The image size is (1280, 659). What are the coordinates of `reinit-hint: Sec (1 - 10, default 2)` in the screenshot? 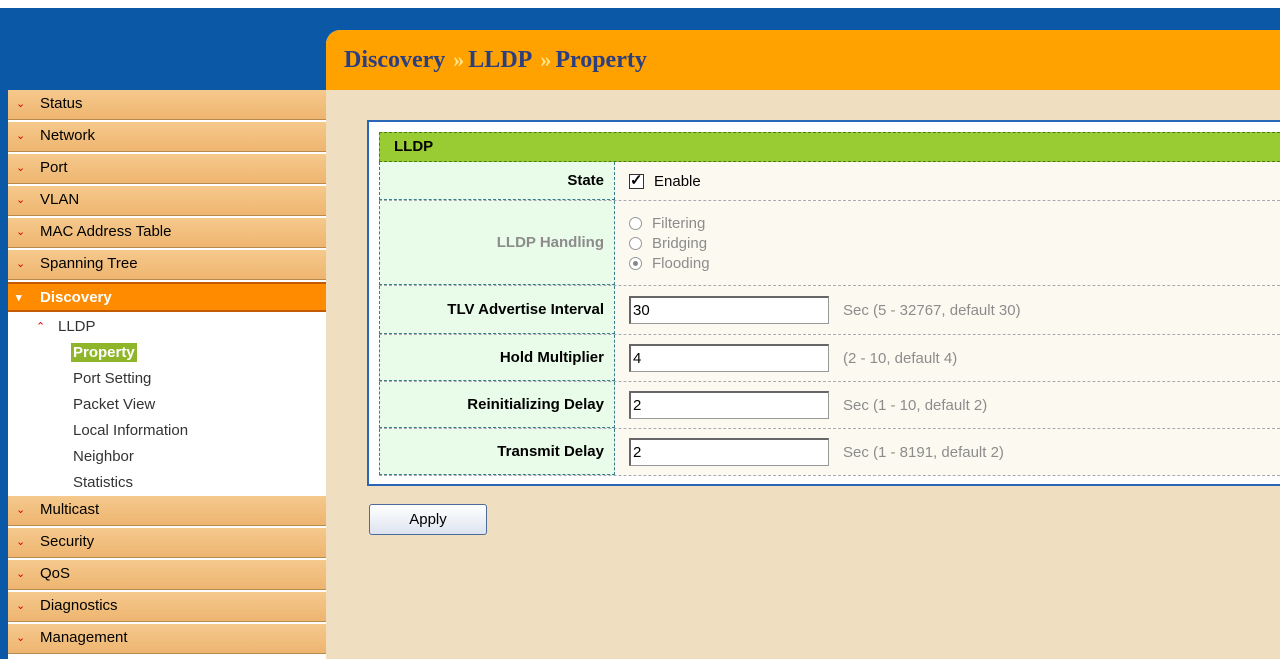 It's located at (915, 405).